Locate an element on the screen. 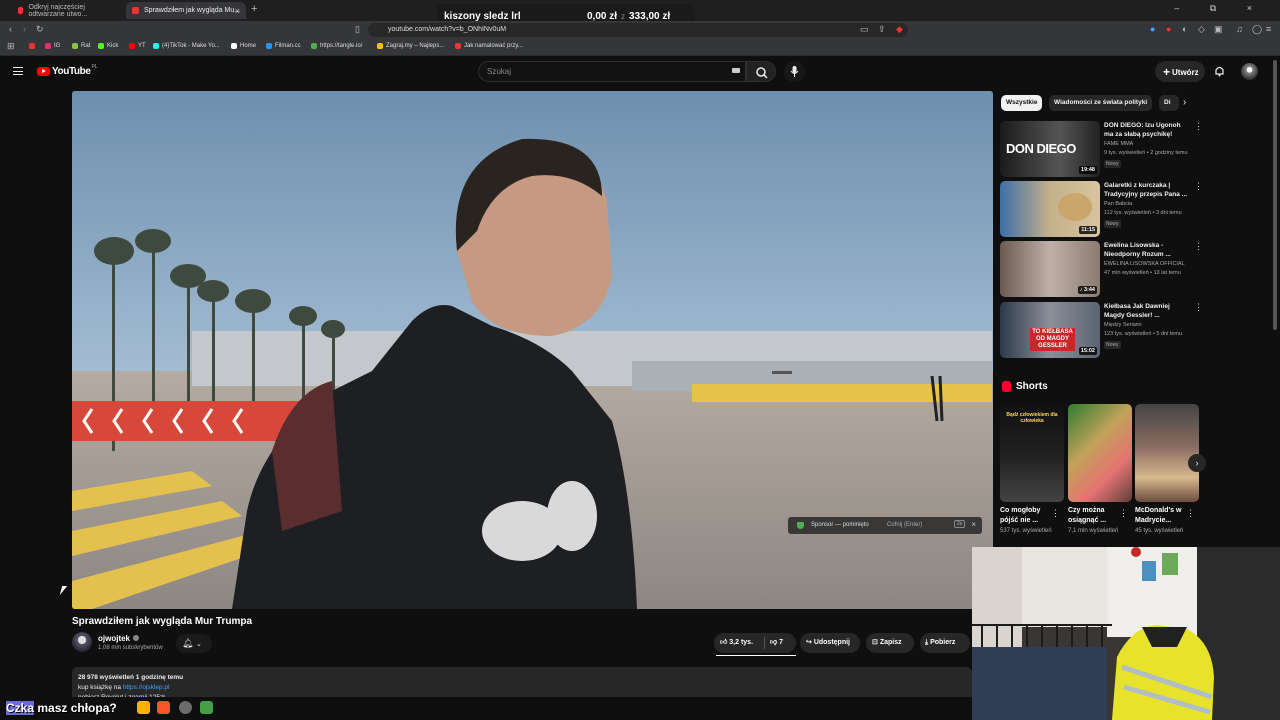 Image resolution: width=1280 pixels, height=720 pixels. close-icon: × is located at coordinates (973, 524).